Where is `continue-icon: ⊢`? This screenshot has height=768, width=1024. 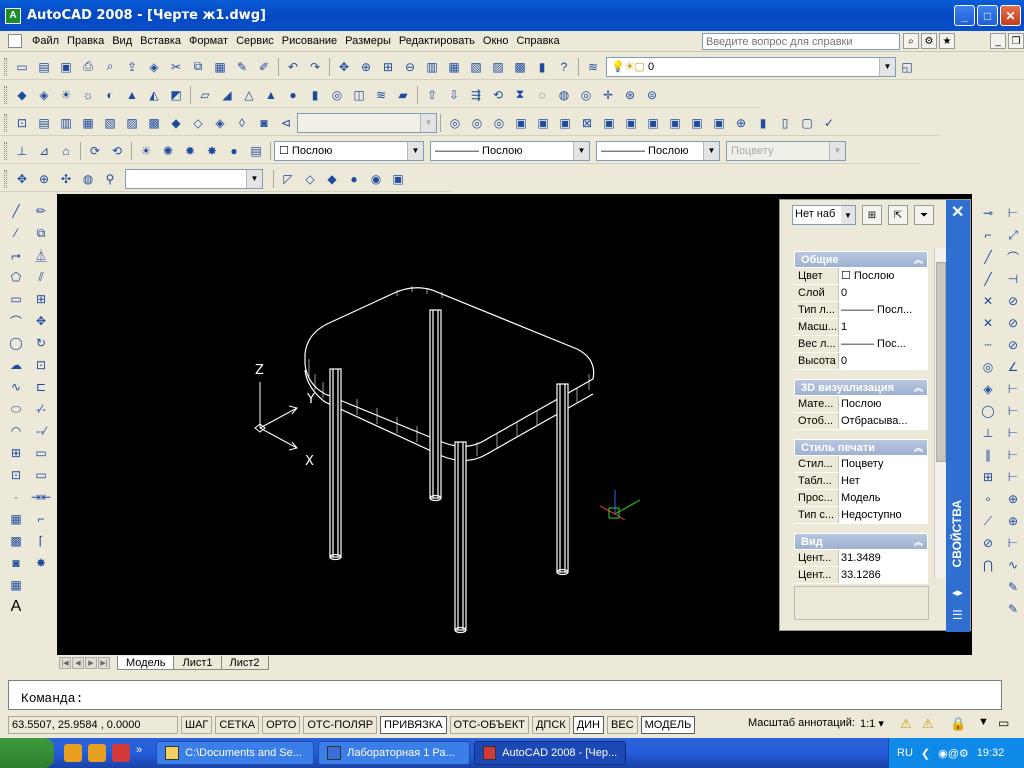
continue-icon: ⊢ is located at coordinates (1013, 433).